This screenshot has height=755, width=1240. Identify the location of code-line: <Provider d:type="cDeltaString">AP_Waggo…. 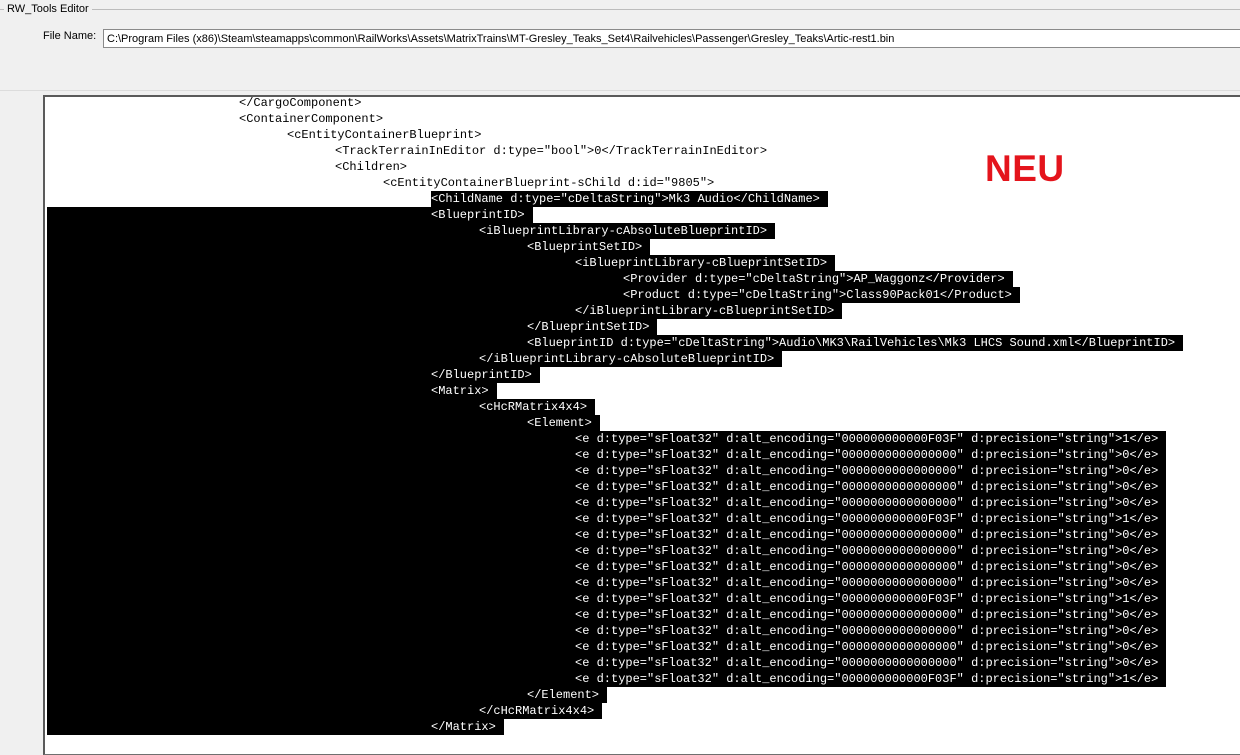
(643, 279).